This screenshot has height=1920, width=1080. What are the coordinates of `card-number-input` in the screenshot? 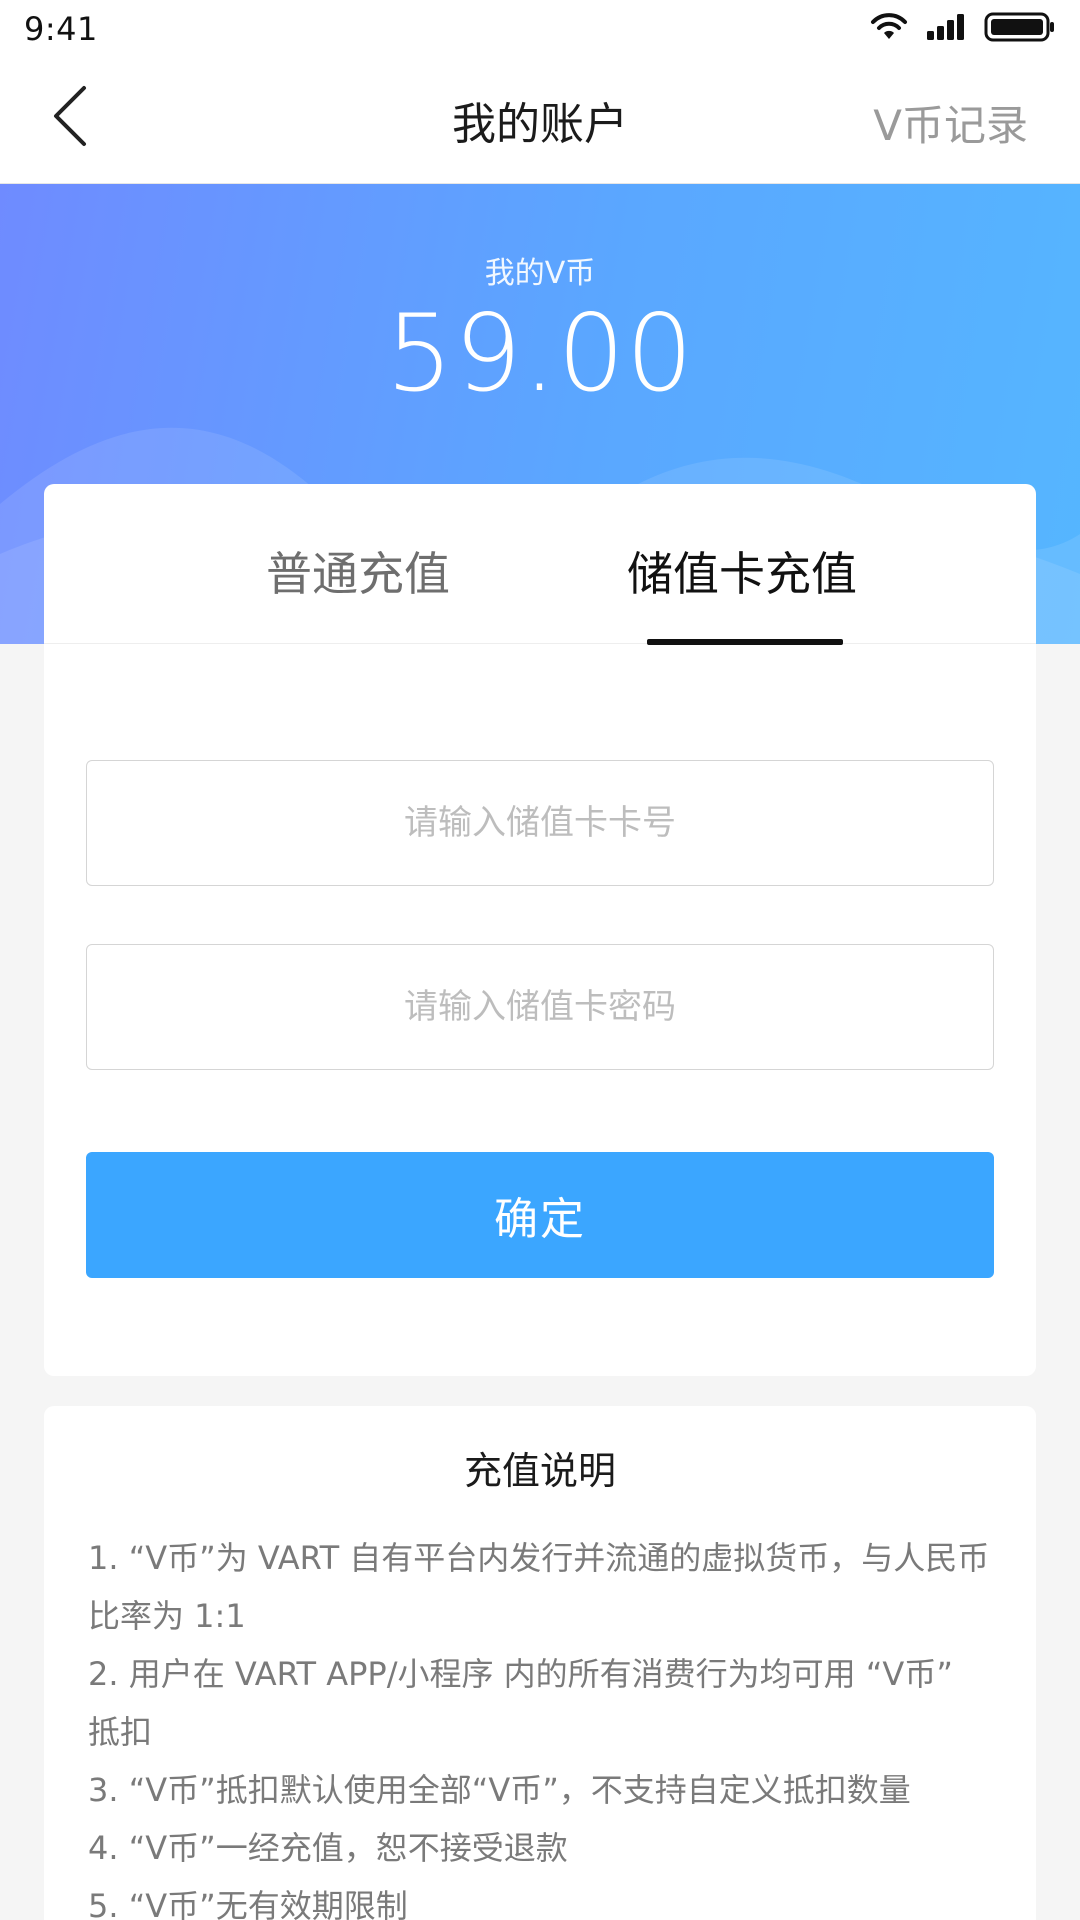 It's located at (540, 823).